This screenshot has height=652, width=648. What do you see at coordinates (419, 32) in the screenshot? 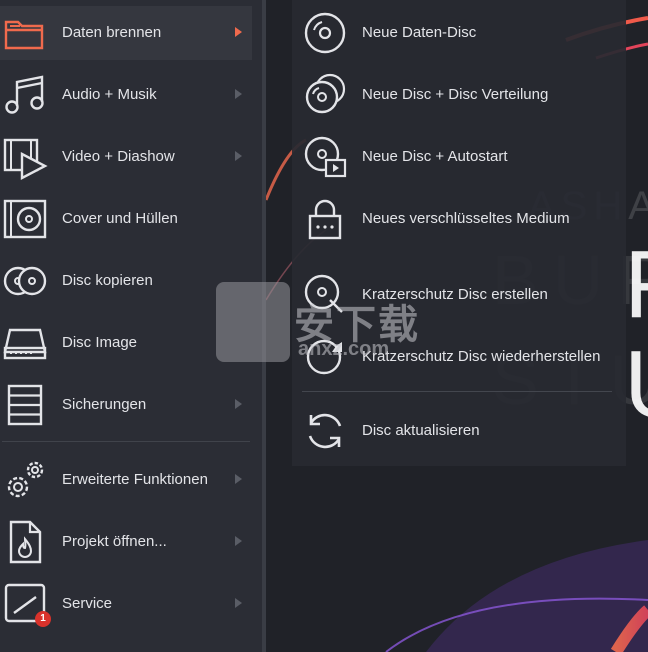
I see `submenu-item-label: Neue Daten-Disc` at bounding box center [419, 32].